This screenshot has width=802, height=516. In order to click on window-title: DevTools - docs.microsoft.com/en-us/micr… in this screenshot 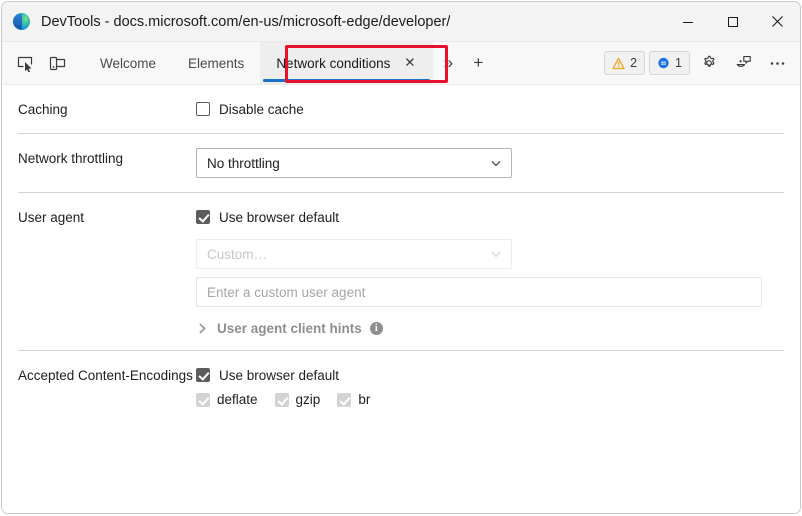, I will do `click(246, 21)`.